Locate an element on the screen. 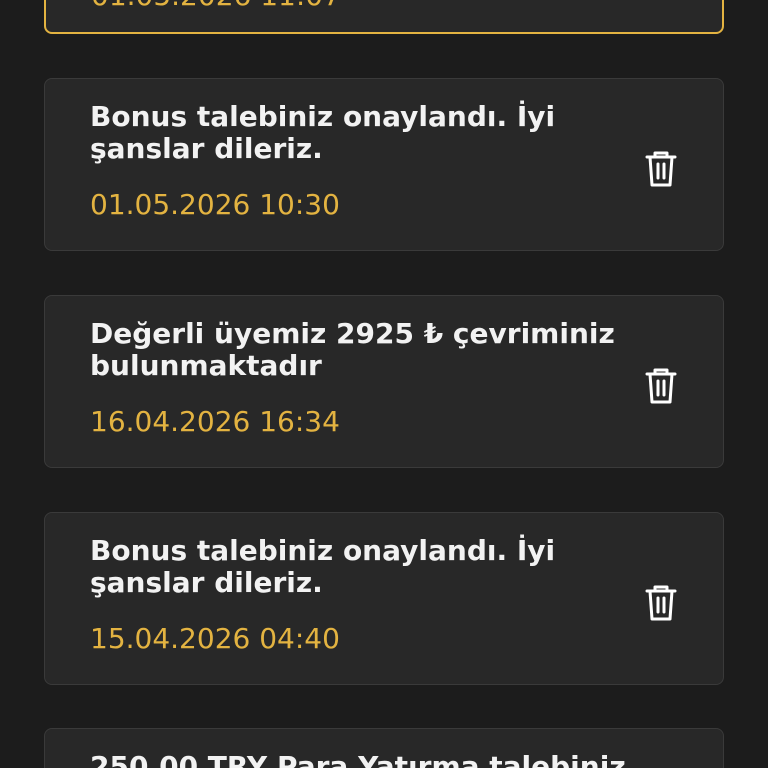  notification-date: 01.05.2026 11:07 is located at coordinates (216, 6).